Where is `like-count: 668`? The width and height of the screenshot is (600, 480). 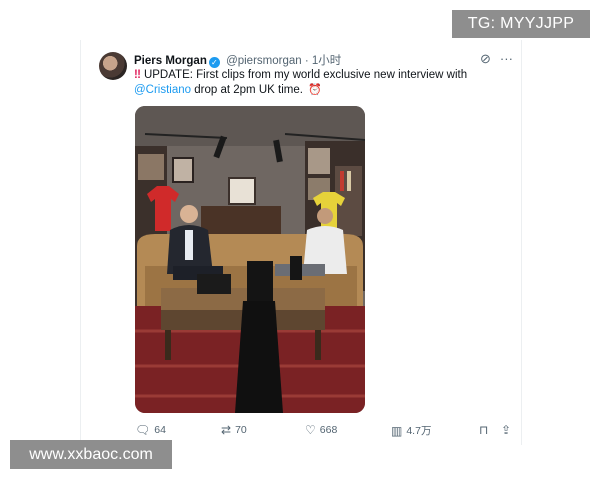
like-count: 668 is located at coordinates (328, 430).